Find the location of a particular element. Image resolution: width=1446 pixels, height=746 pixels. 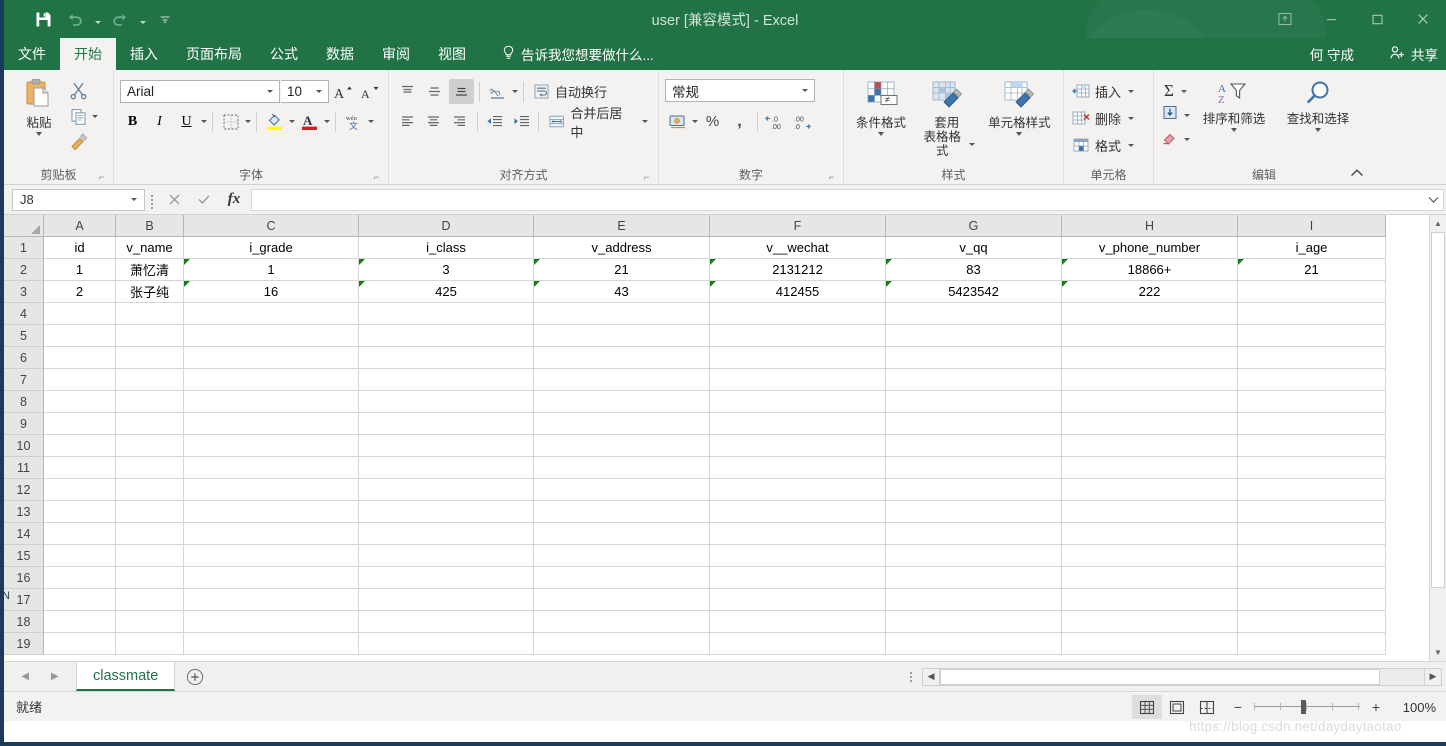

row-header-15: 15 is located at coordinates (24, 556).